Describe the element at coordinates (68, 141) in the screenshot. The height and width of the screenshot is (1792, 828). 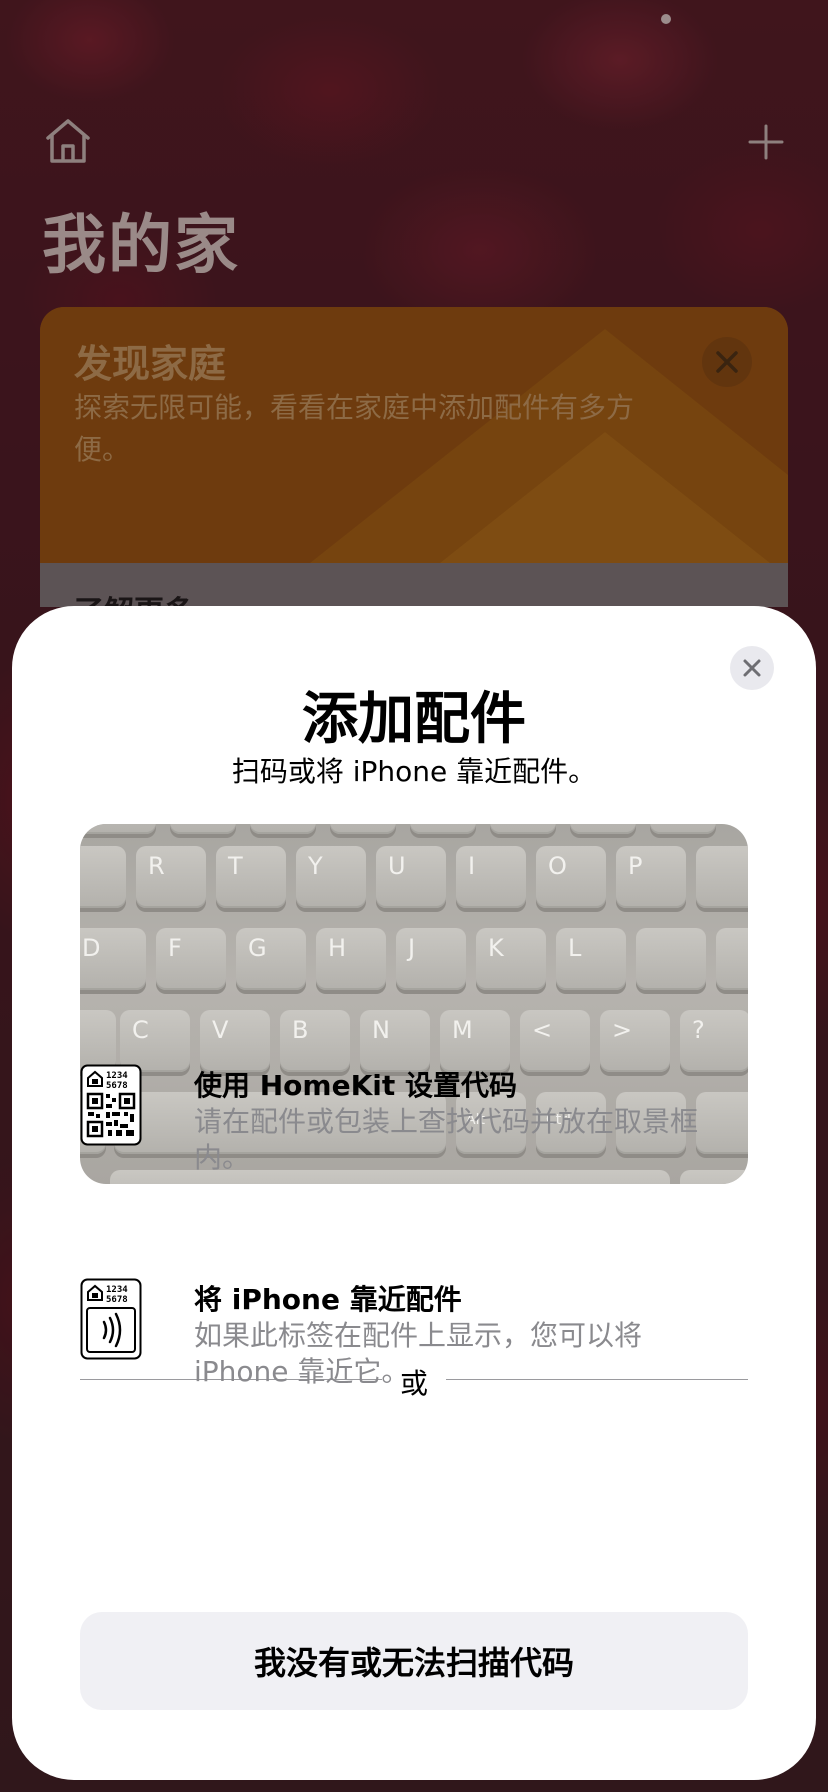
I see `home-icon` at that location.